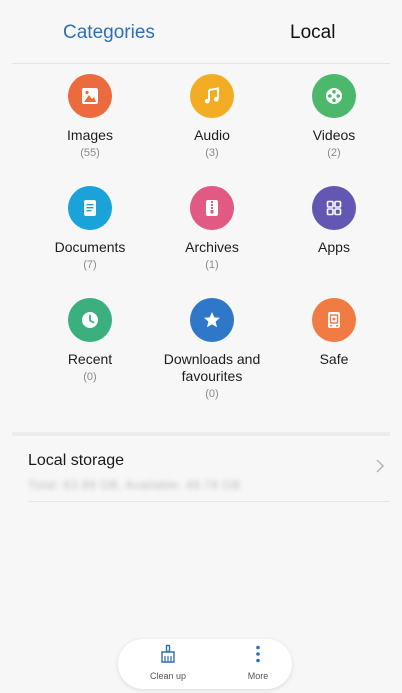  I want to click on category-label: Images, so click(90, 135).